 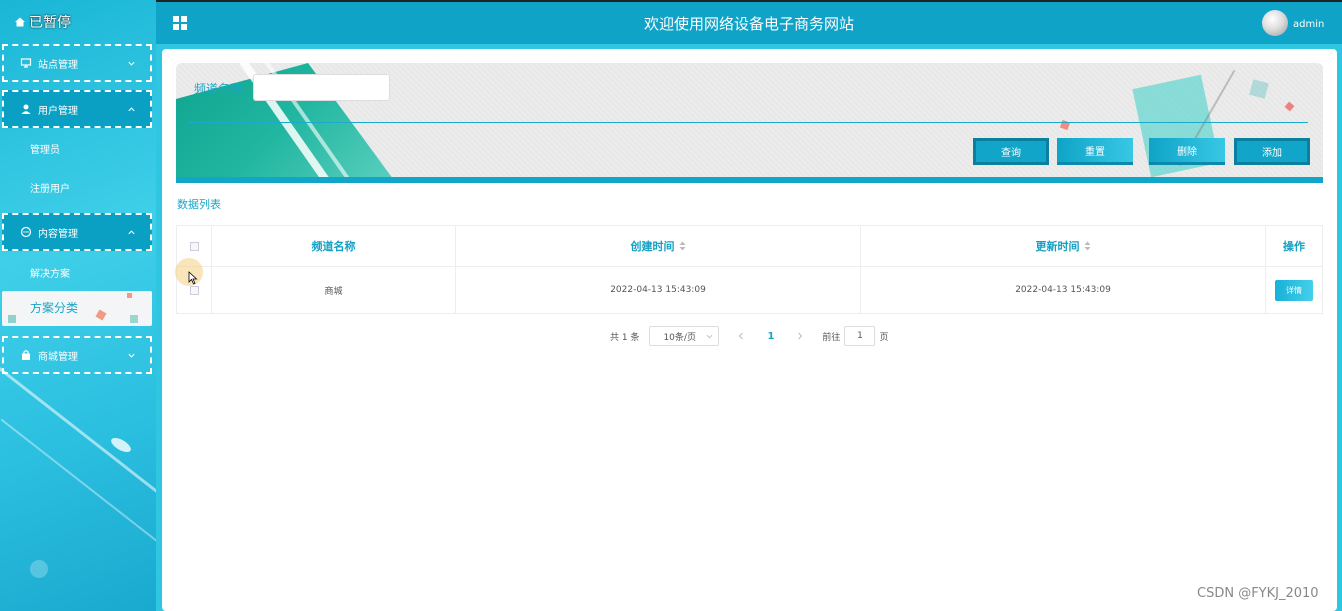 What do you see at coordinates (1275, 23) in the screenshot?
I see `avatar` at bounding box center [1275, 23].